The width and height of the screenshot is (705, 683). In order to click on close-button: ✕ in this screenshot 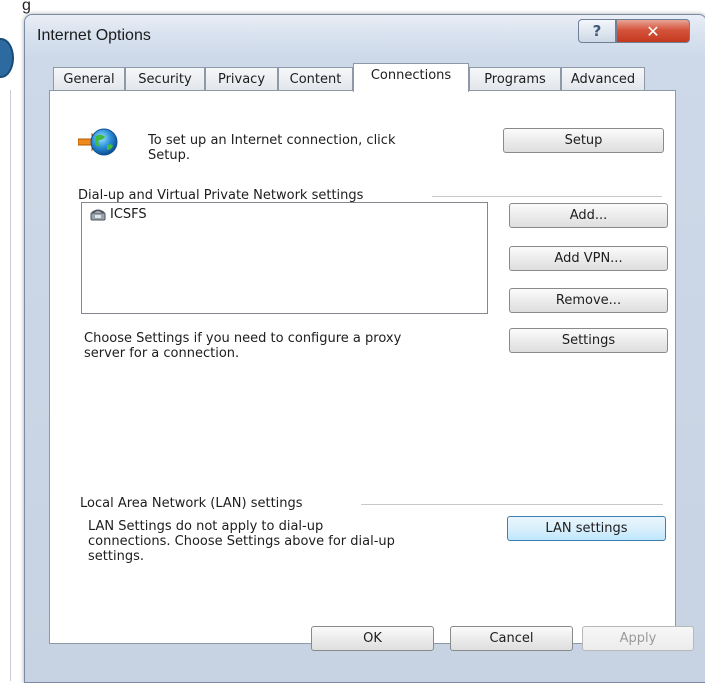, I will do `click(653, 31)`.